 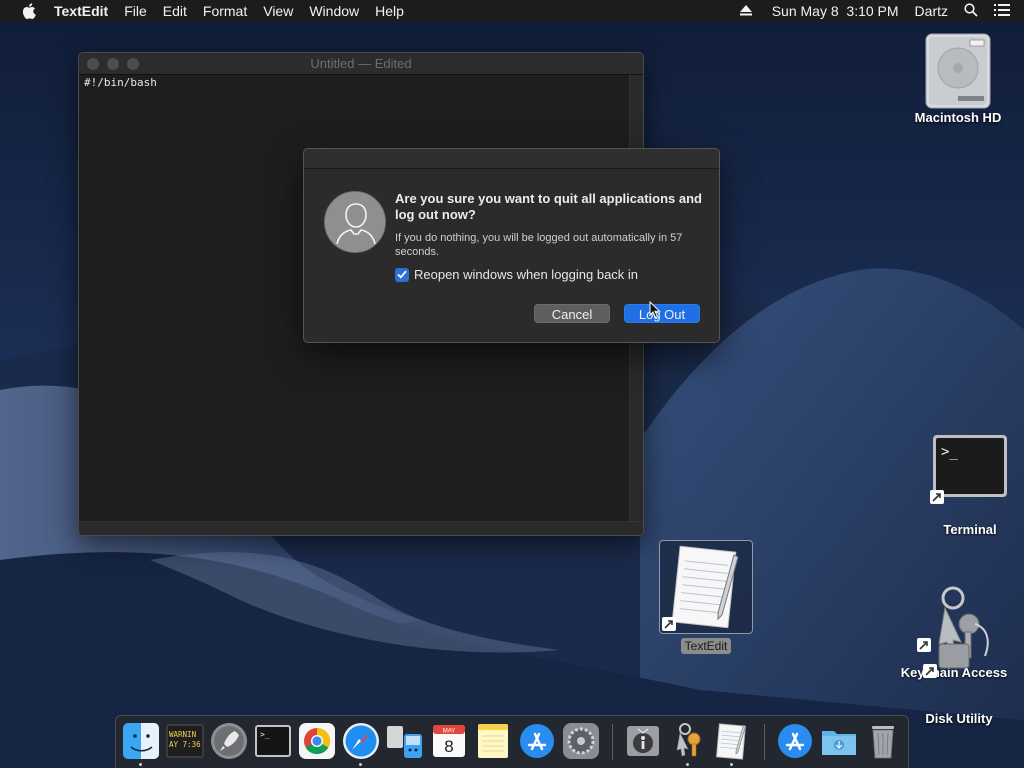 What do you see at coordinates (835, 11) in the screenshot?
I see `menu-clock: Sun May 8 3:10 PM` at bounding box center [835, 11].